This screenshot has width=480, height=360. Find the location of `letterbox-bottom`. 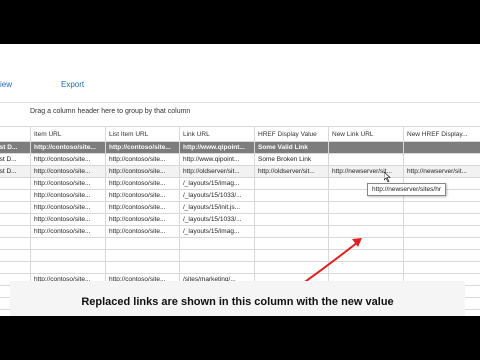

letterbox-bottom is located at coordinates (240, 338).